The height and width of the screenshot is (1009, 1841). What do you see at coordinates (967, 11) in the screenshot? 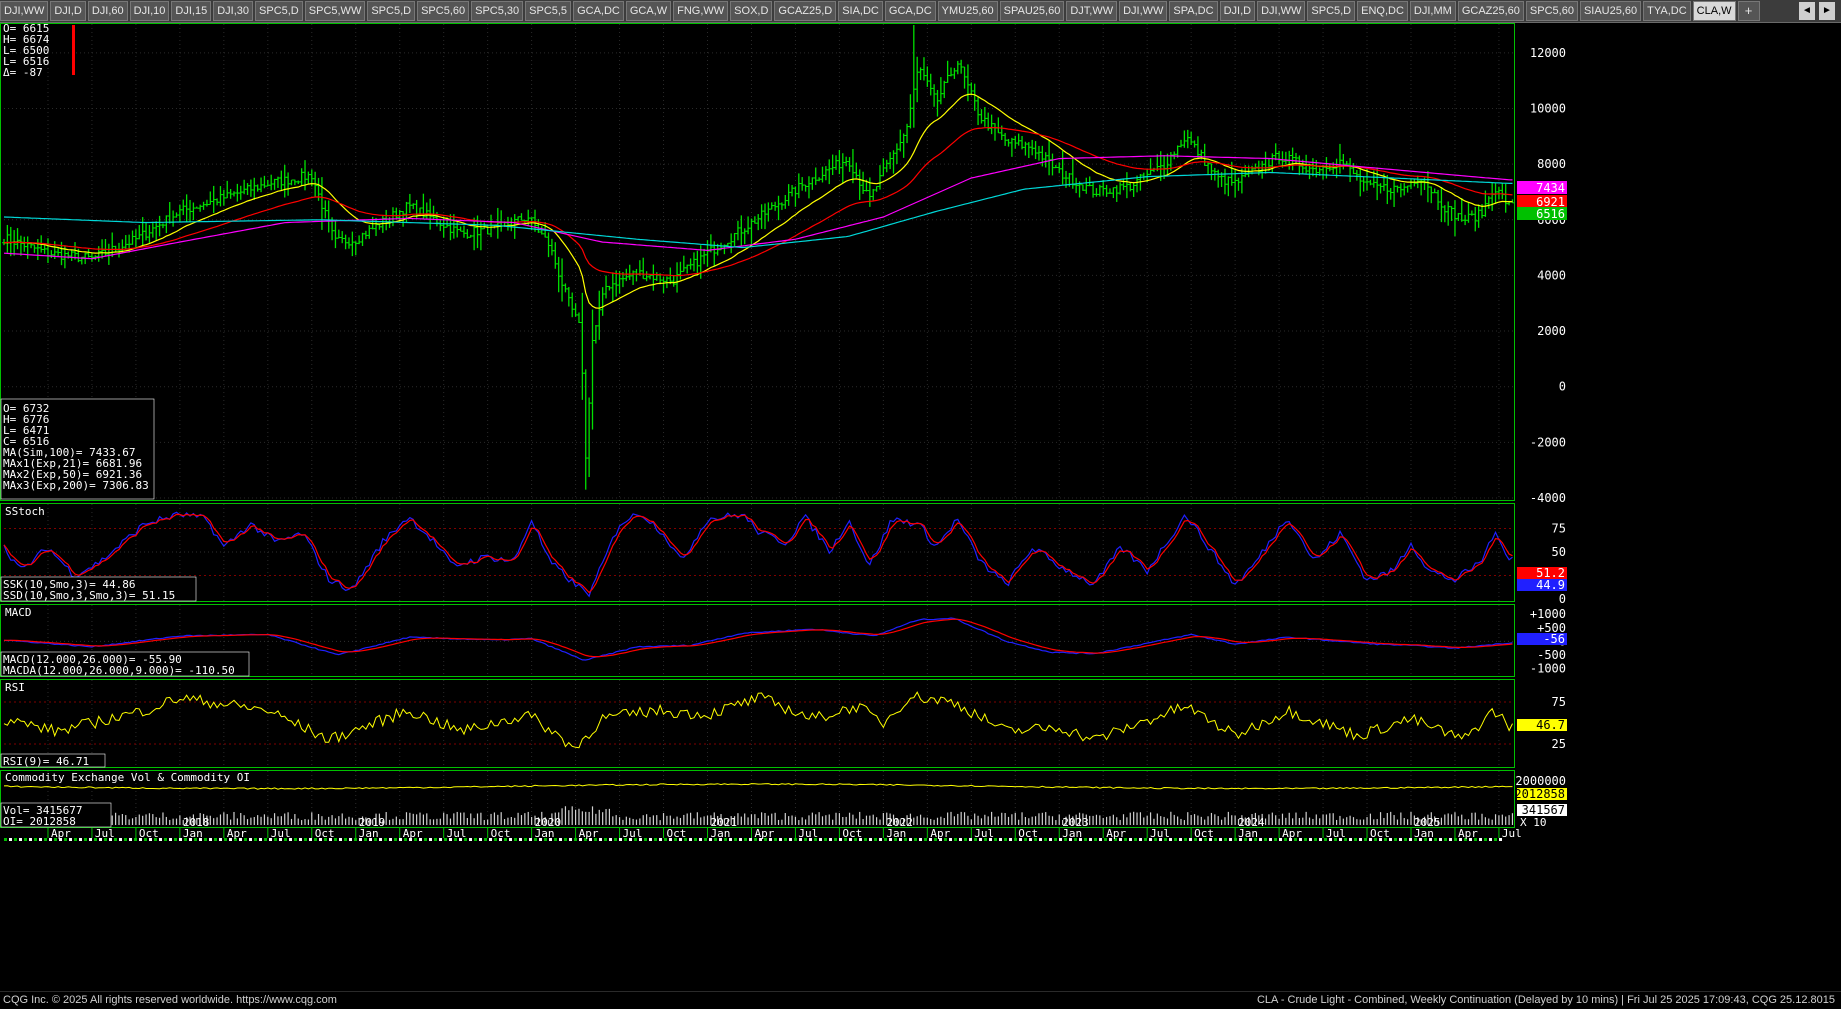
I see `tab-ymu25-60: YMU25,60` at bounding box center [967, 11].